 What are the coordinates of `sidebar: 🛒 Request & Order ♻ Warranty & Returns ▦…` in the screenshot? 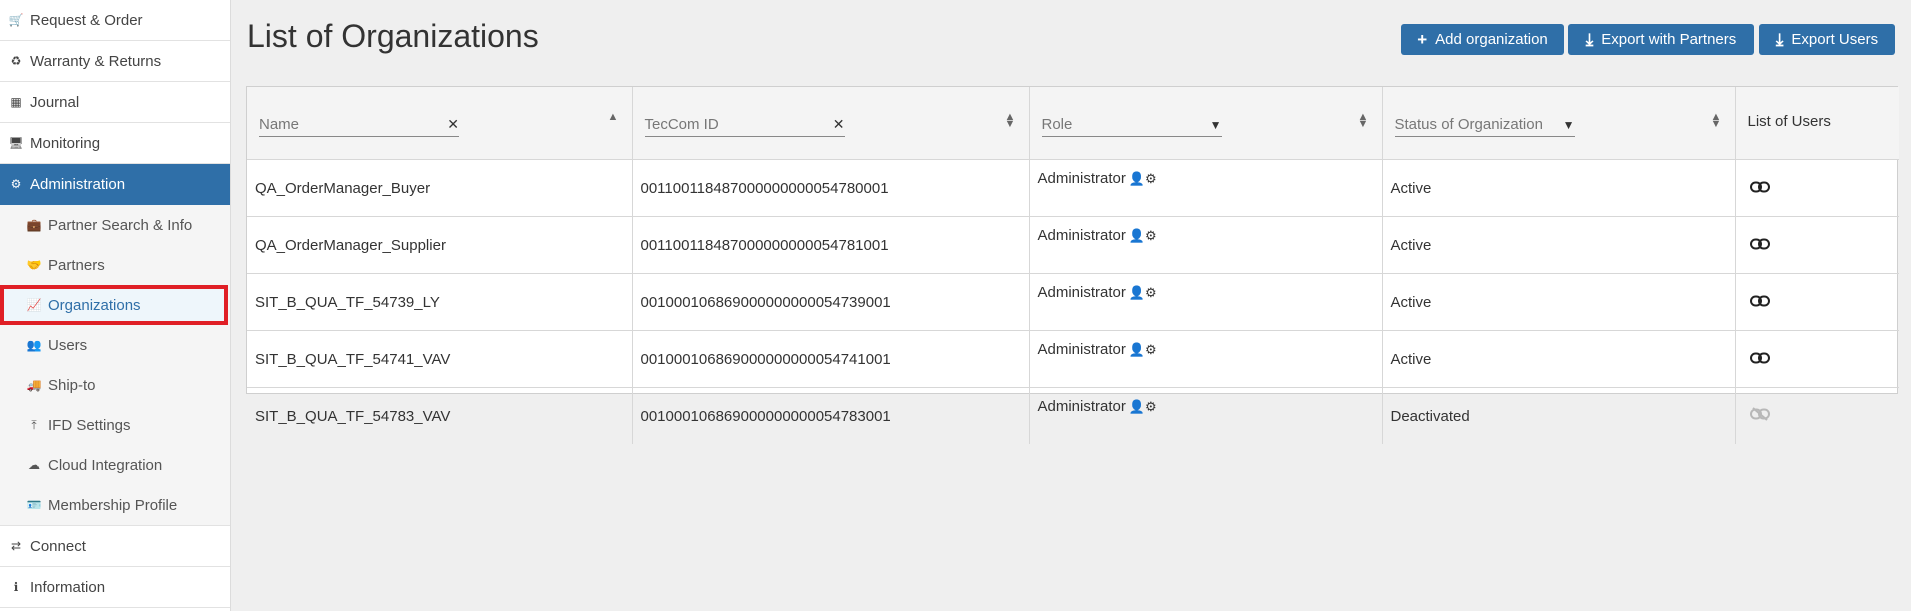 It's located at (115, 305).